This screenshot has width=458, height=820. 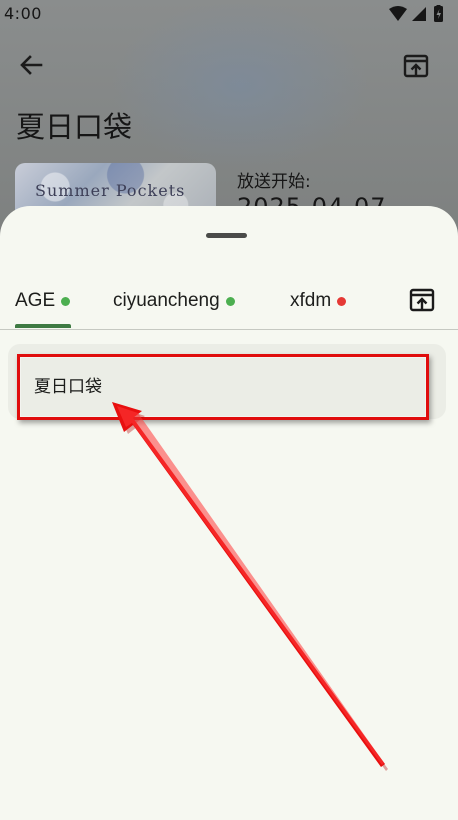 I want to click on status-icons, so click(x=416, y=13).